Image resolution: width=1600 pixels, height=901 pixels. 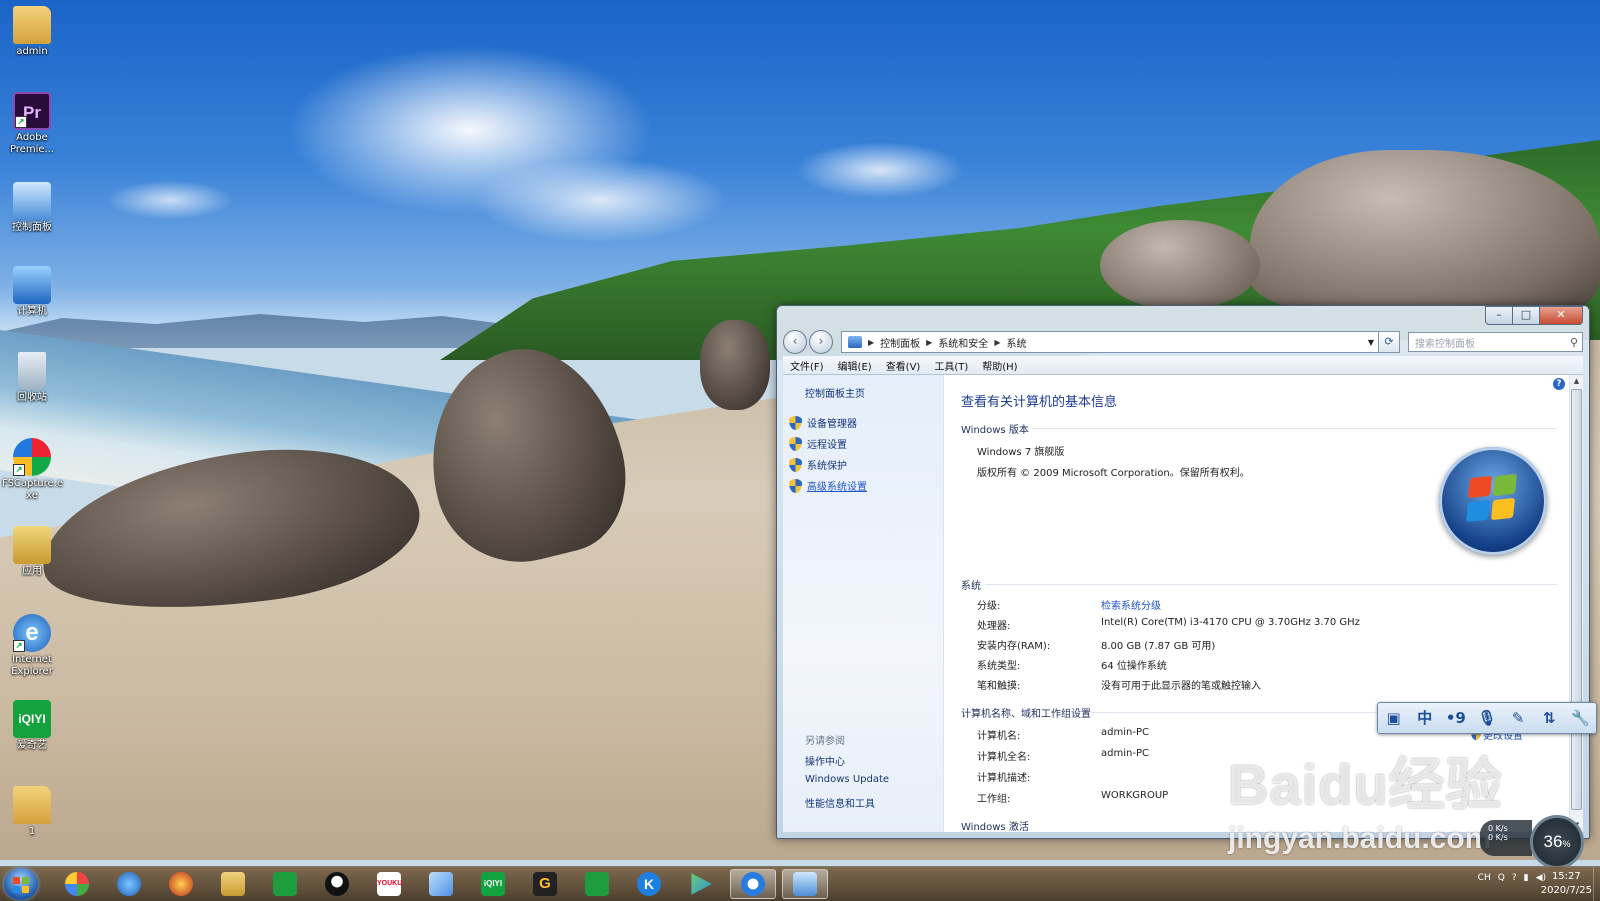 What do you see at coordinates (900, 342) in the screenshot?
I see `breadcrumb-control-panel: 控制面板` at bounding box center [900, 342].